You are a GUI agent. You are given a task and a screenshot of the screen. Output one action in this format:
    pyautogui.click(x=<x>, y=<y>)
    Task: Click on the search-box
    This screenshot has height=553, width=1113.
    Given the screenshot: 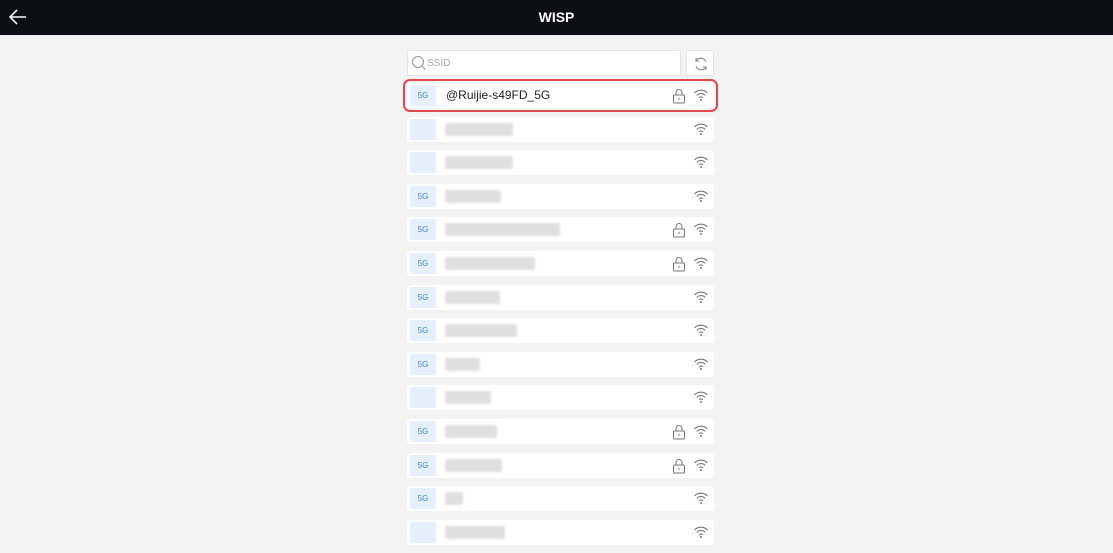 What is the action you would take?
    pyautogui.click(x=544, y=63)
    